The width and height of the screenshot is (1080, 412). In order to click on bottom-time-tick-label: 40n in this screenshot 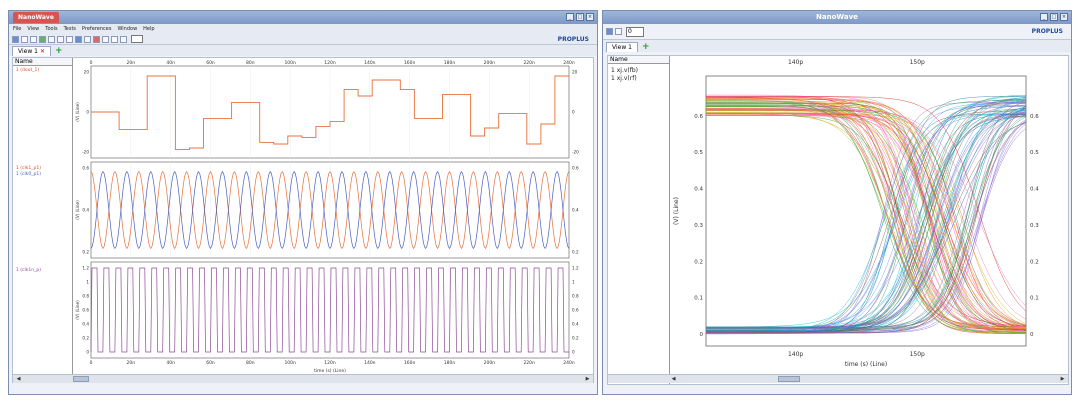, I will do `click(170, 363)`.